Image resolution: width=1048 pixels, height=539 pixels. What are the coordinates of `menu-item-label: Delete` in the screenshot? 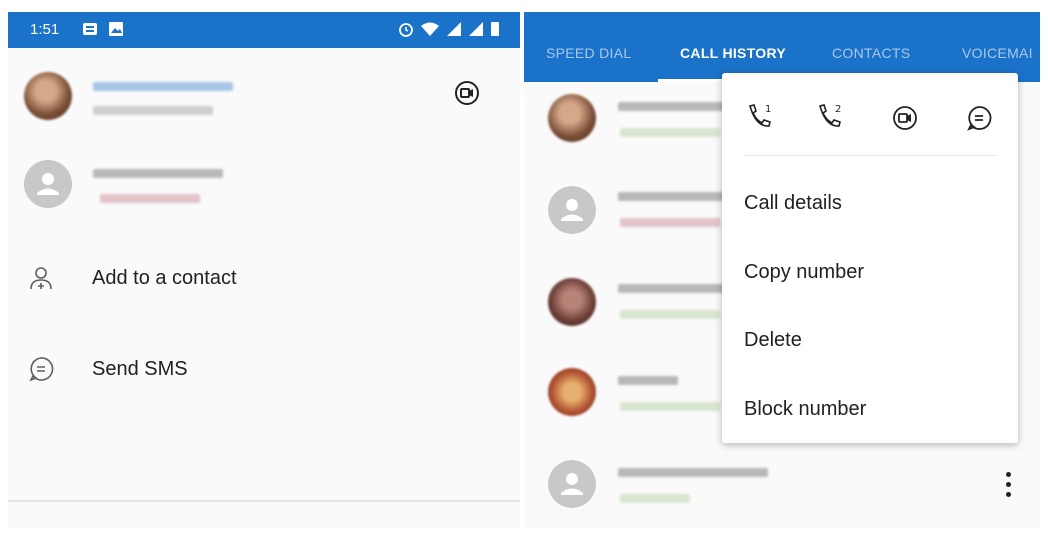 It's located at (773, 340).